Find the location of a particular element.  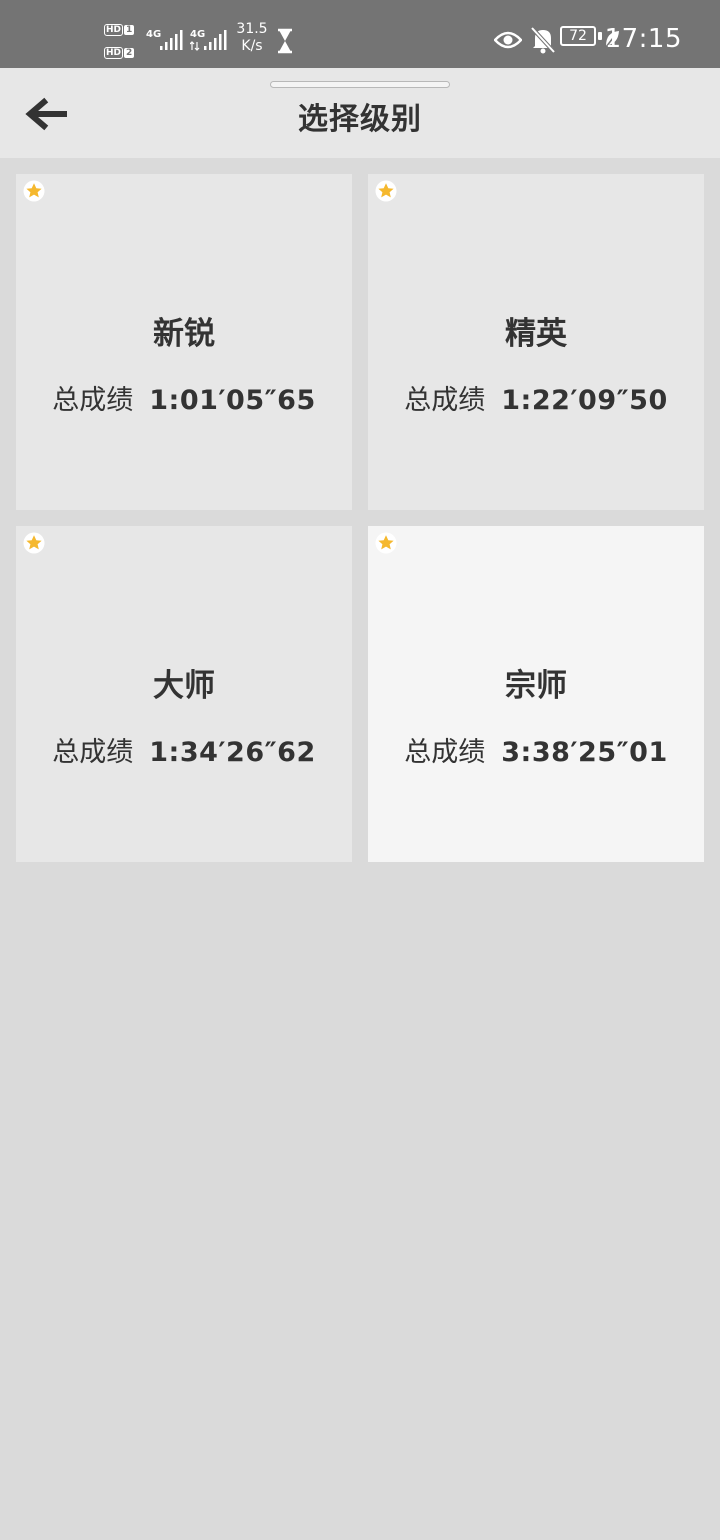

sim2-label: 2 is located at coordinates (129, 53).